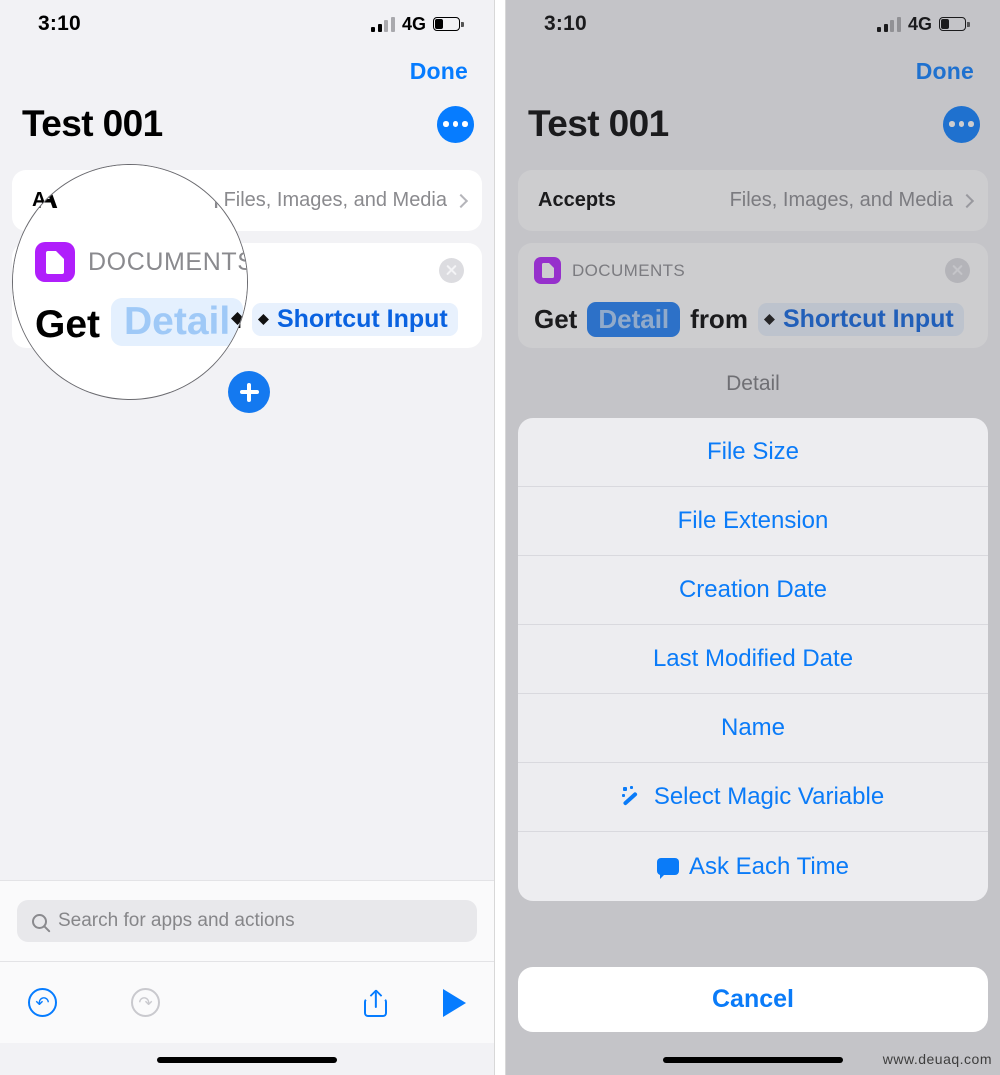 The height and width of the screenshot is (1075, 1000). I want to click on speech-bubble-icon, so click(667, 868).